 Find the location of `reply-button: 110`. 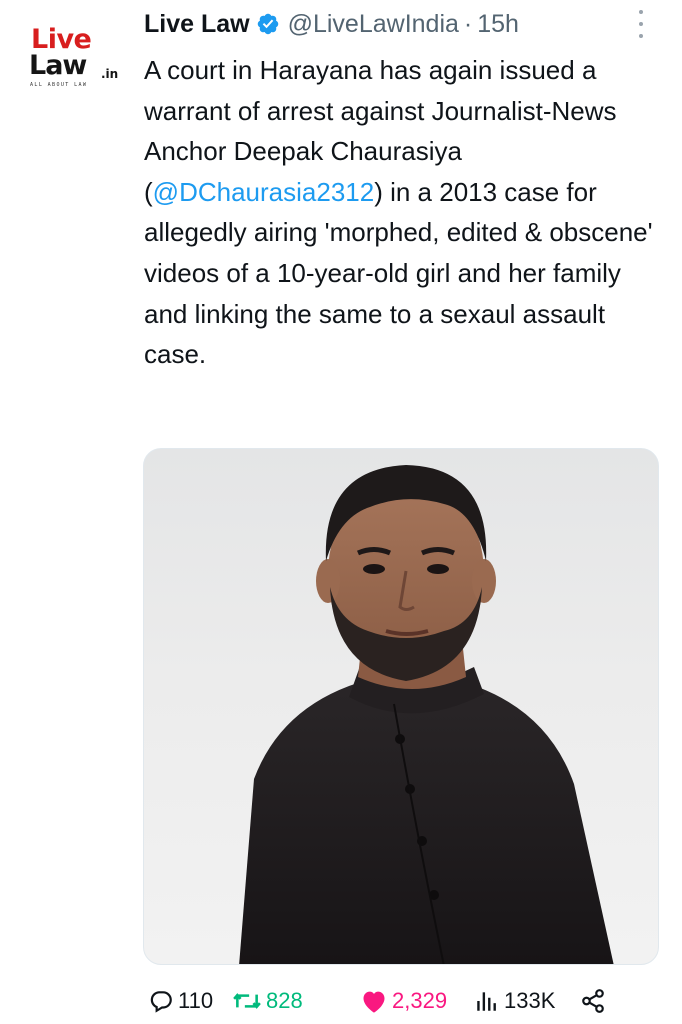

reply-button: 110 is located at coordinates (180, 1001).